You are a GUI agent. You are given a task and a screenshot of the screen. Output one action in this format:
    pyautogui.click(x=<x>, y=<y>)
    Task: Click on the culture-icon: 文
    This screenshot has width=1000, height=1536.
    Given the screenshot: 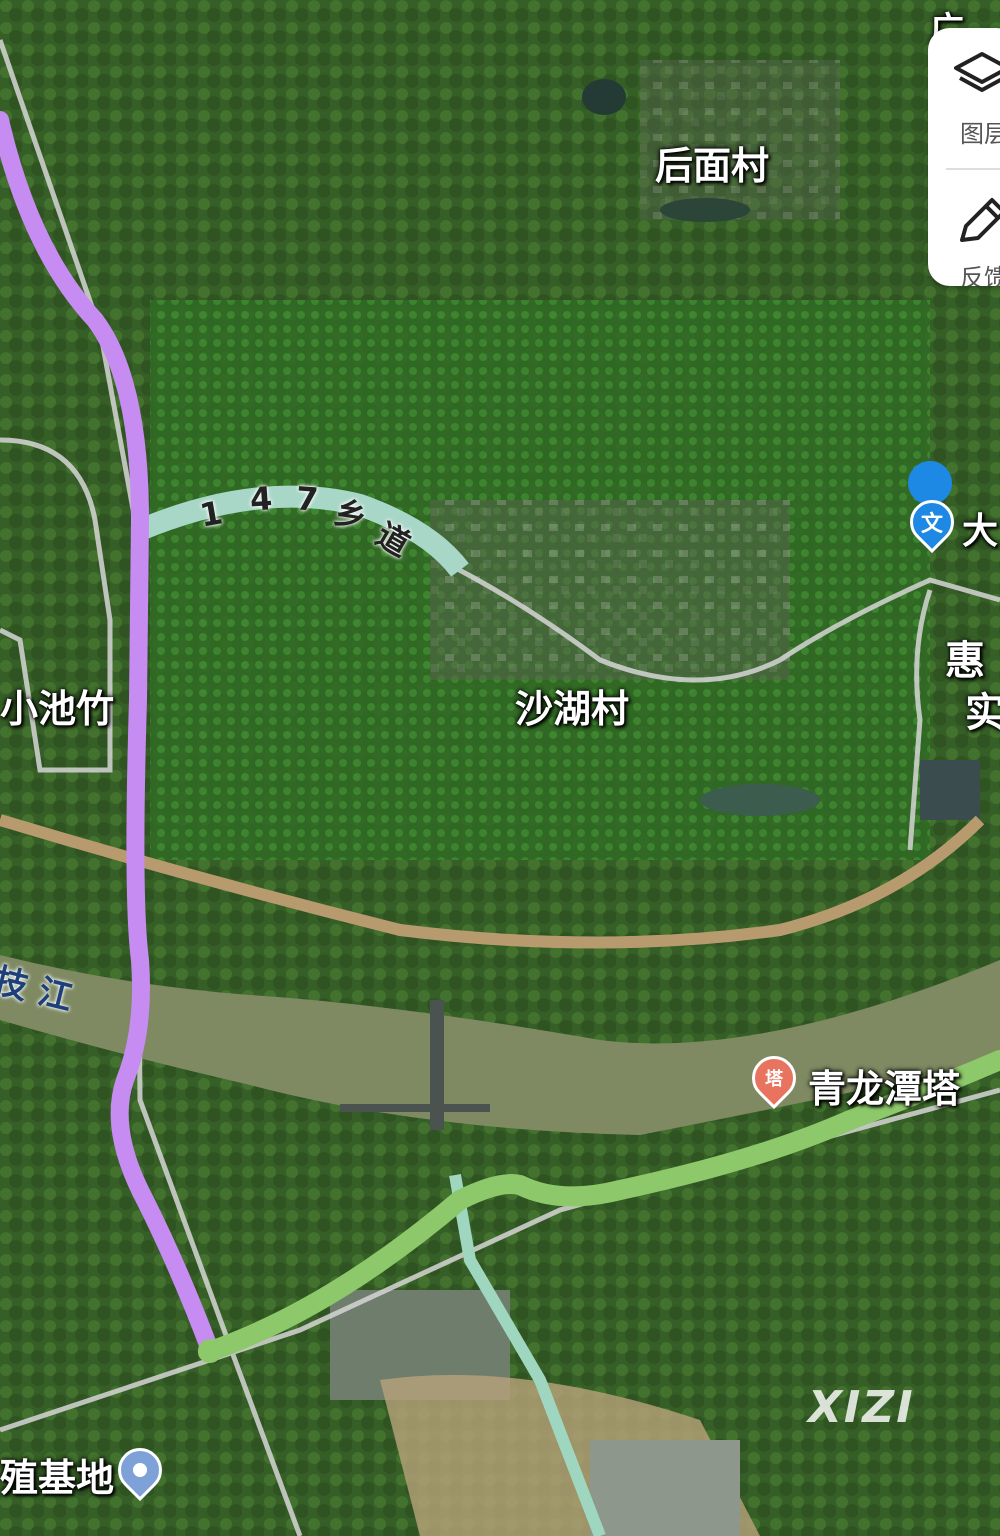 What is the action you would take?
    pyautogui.click(x=932, y=525)
    